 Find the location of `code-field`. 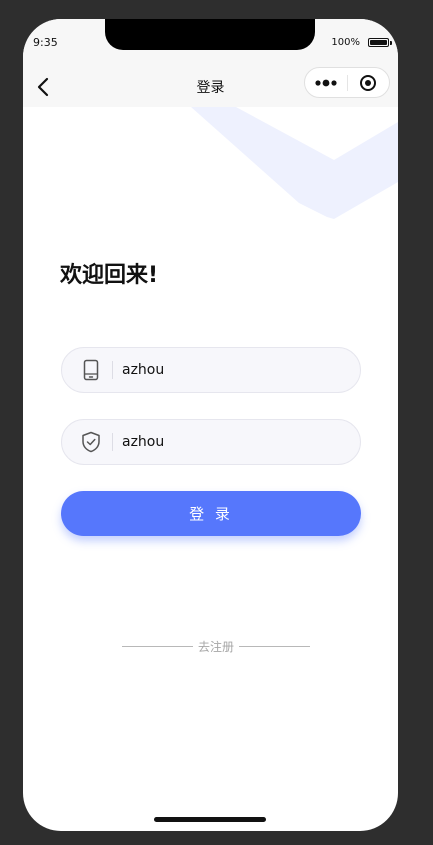

code-field is located at coordinates (211, 442).